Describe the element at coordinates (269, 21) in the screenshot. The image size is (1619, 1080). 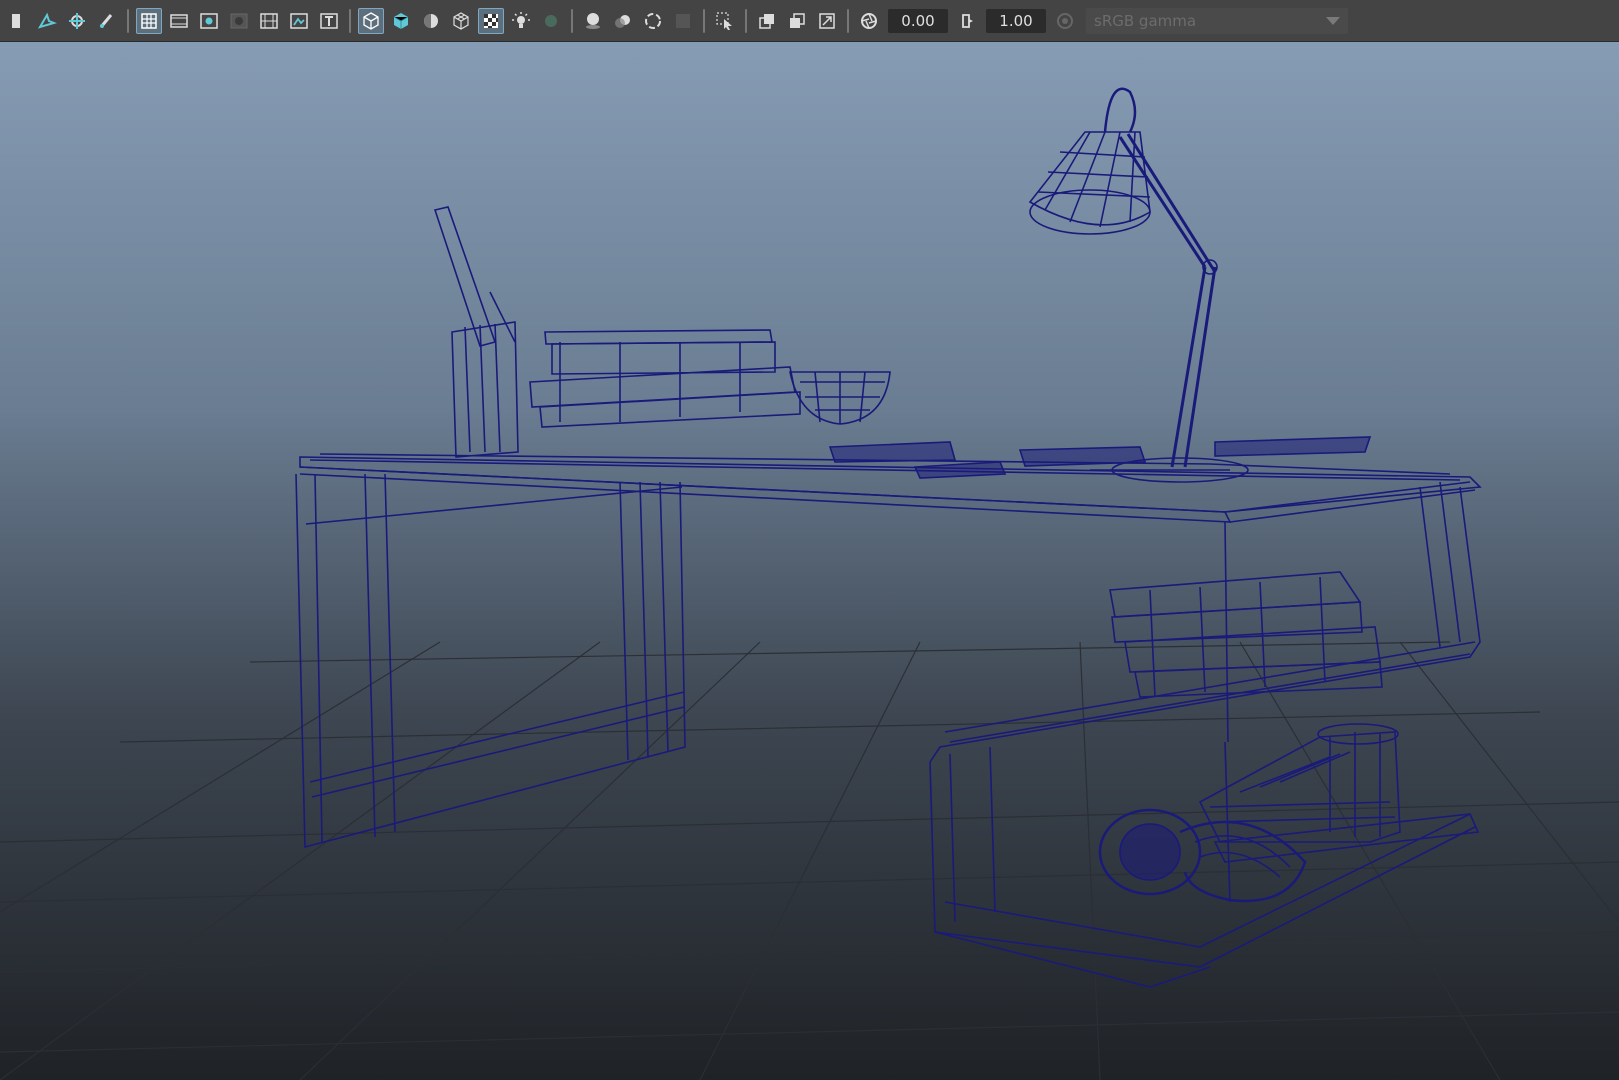
I see `field-chart-icon` at that location.